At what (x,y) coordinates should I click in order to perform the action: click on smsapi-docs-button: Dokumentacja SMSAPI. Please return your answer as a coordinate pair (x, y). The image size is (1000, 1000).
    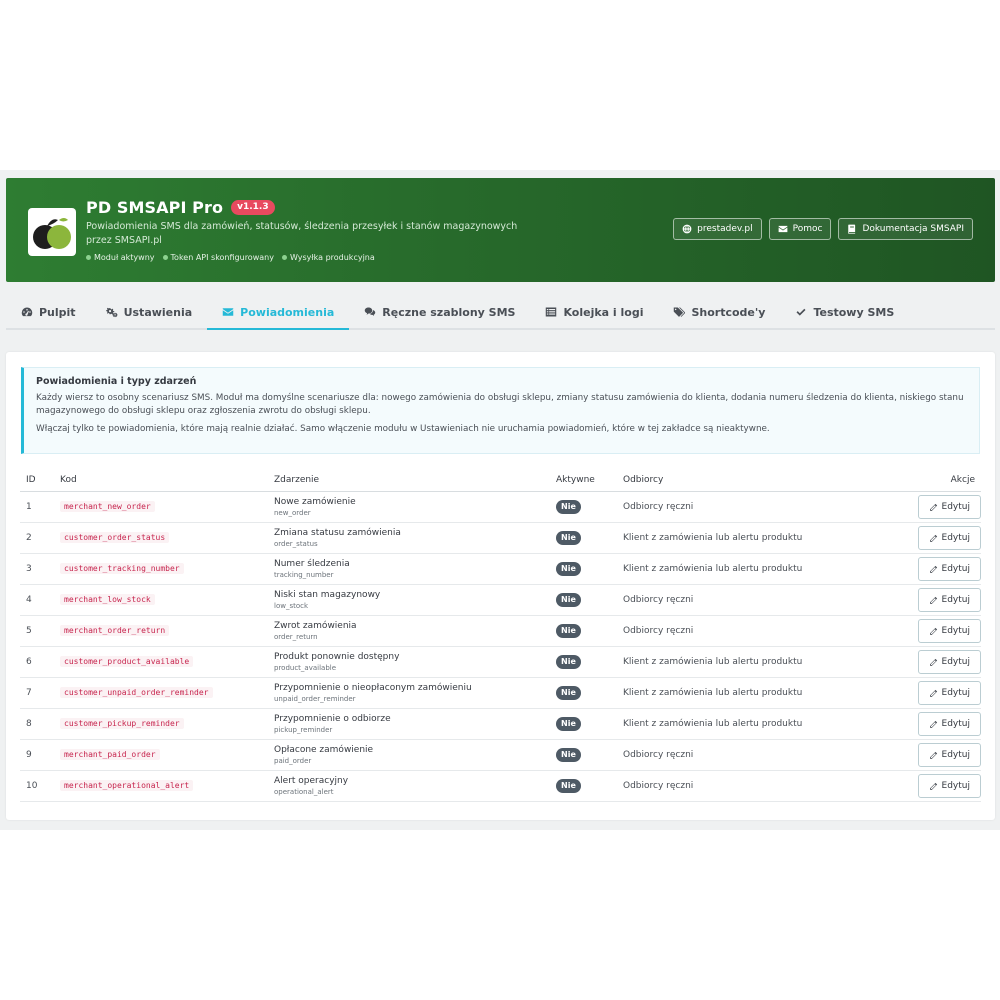
    Looking at the image, I should click on (905, 229).